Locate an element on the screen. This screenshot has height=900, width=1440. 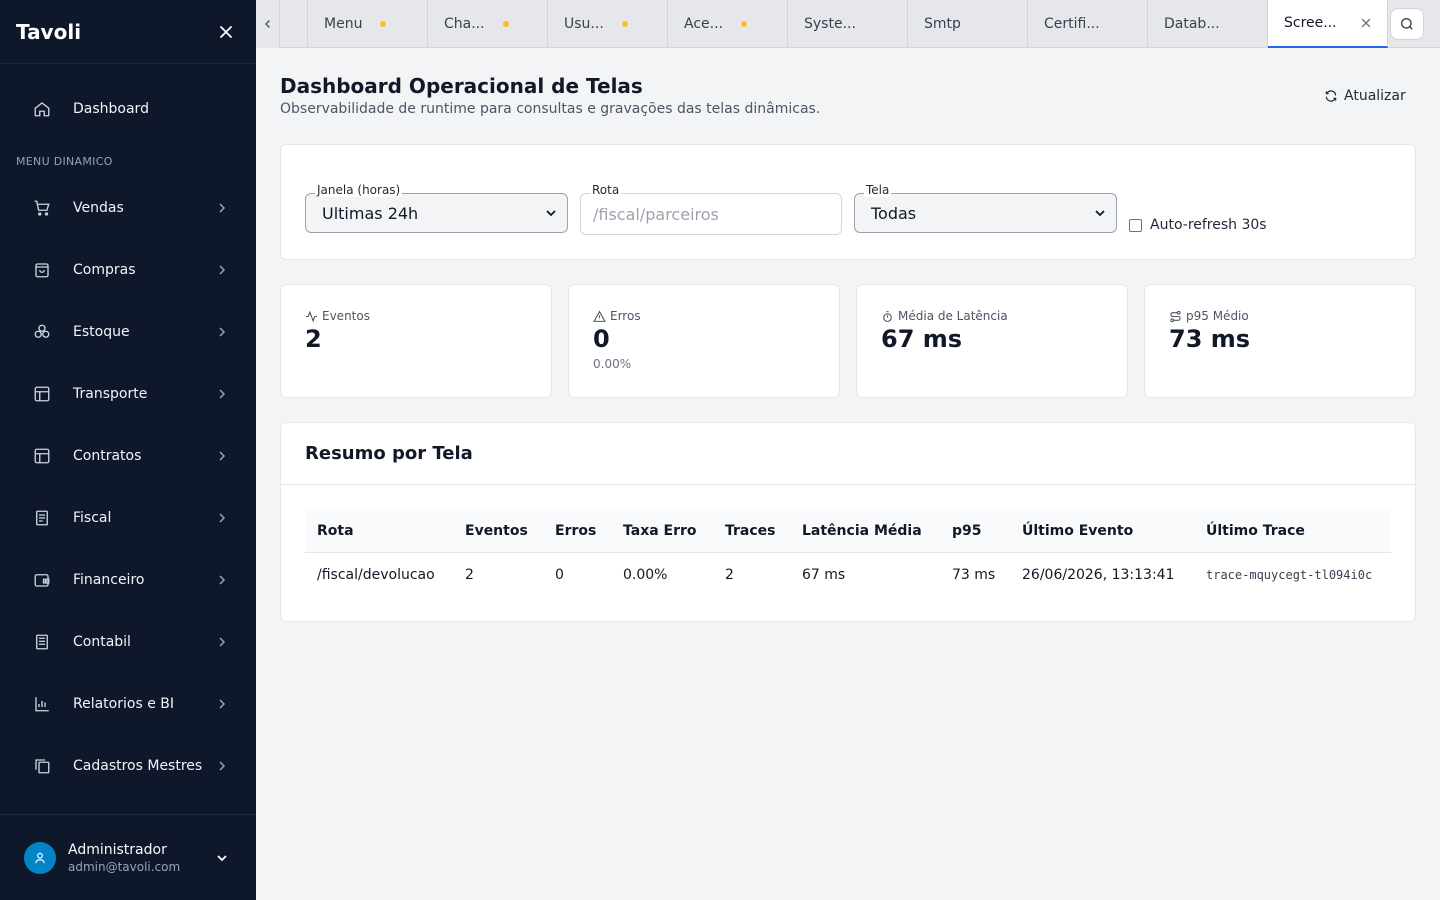
cell-error-rate: 0.00% is located at coordinates (645, 575).